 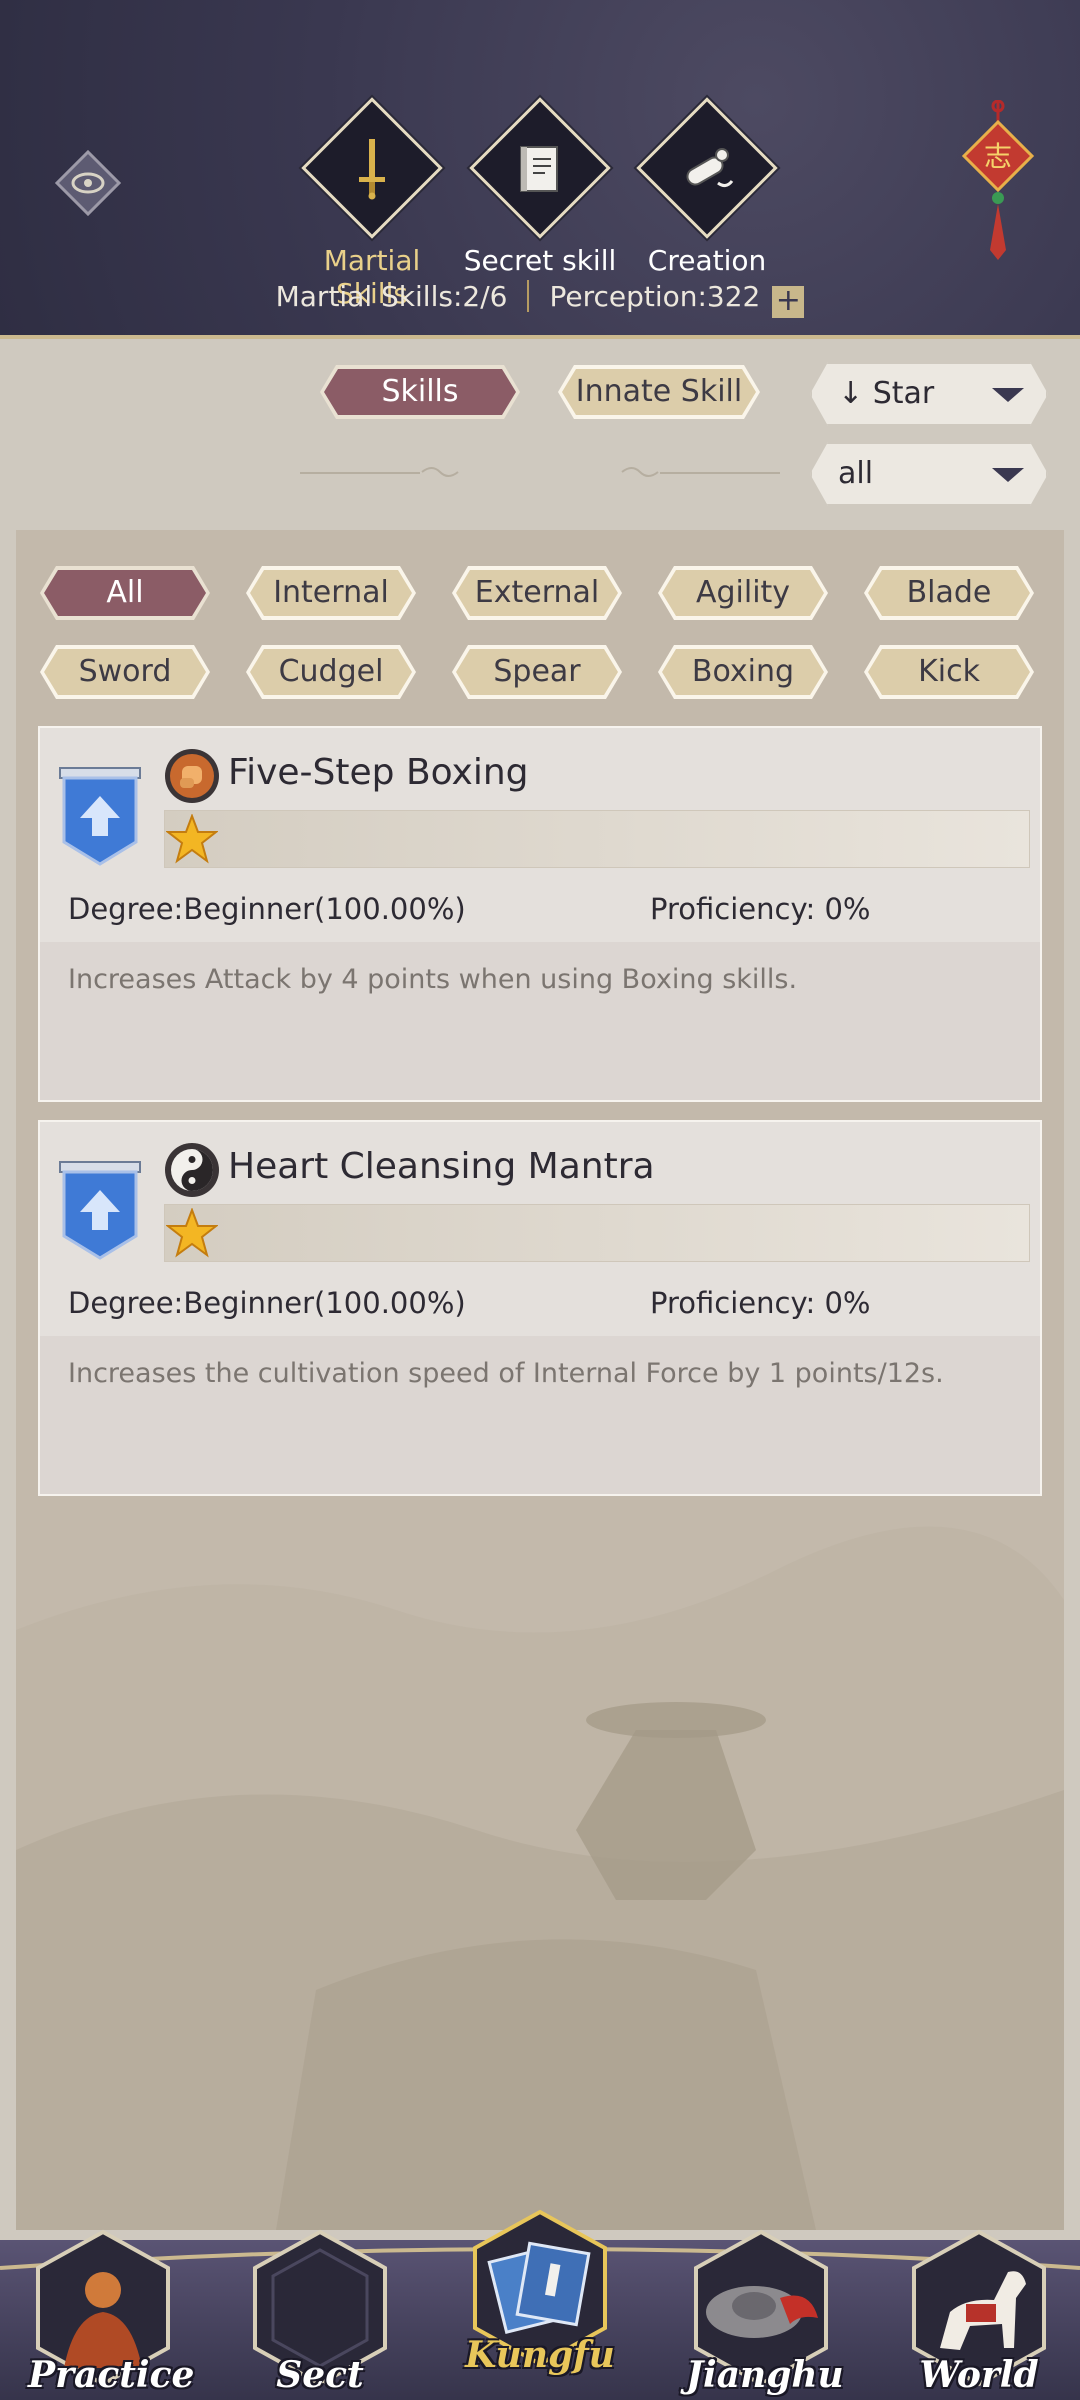 What do you see at coordinates (979, 2375) in the screenshot?
I see `nav-label: World` at bounding box center [979, 2375].